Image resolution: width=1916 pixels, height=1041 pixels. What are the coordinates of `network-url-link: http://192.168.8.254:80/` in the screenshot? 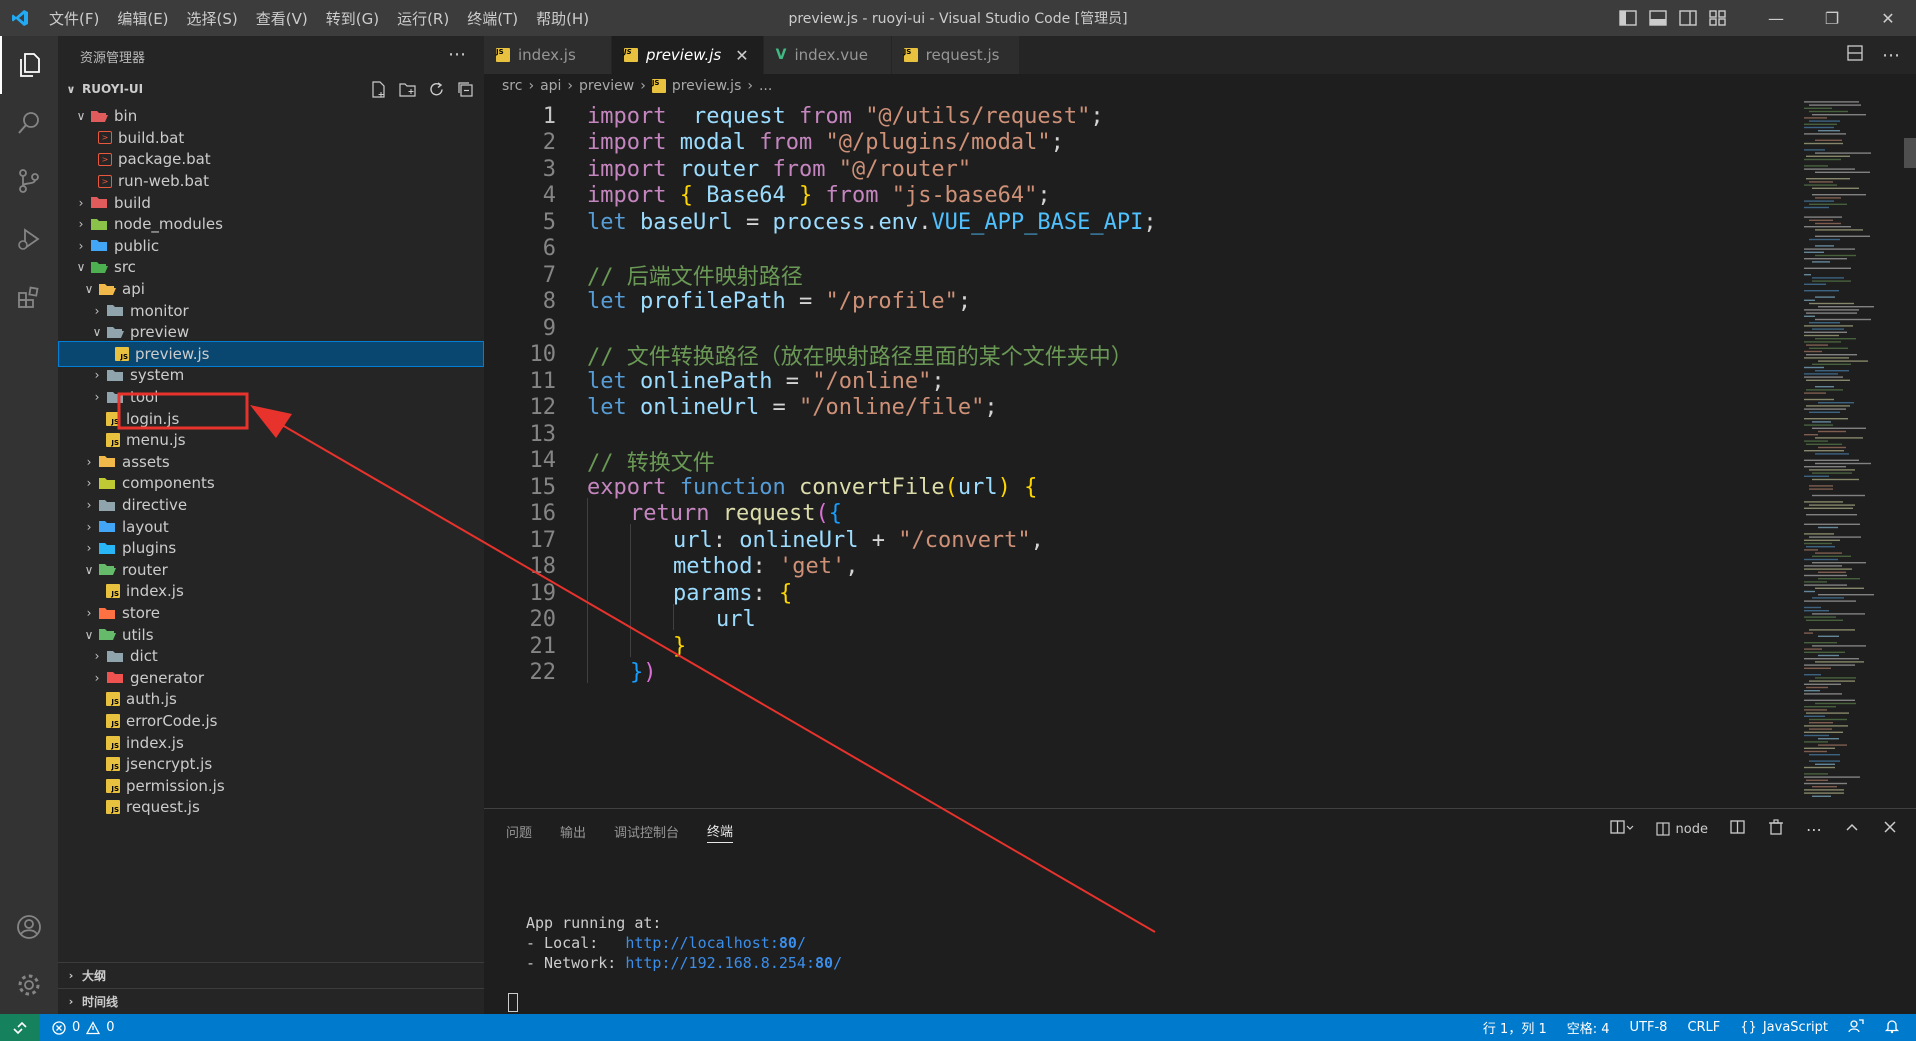 It's located at (733, 963).